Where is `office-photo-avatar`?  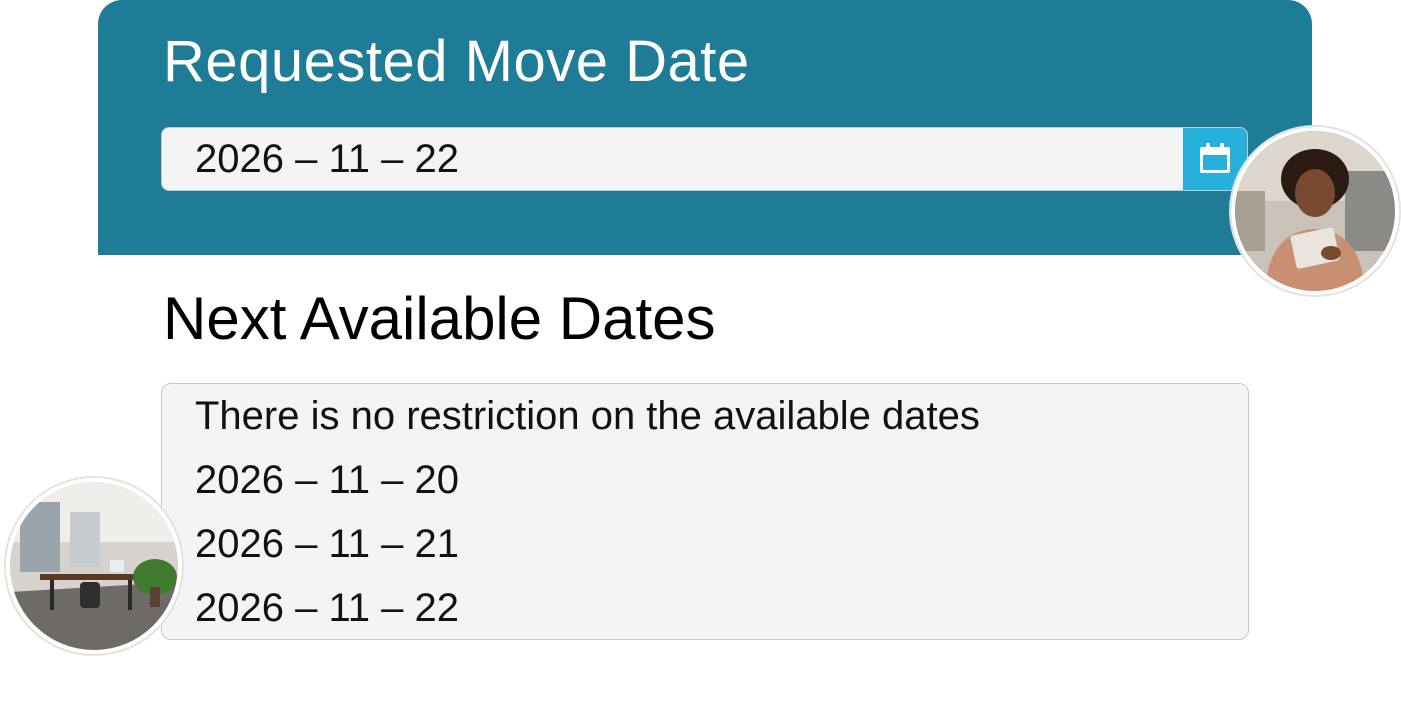
office-photo-avatar is located at coordinates (94, 566).